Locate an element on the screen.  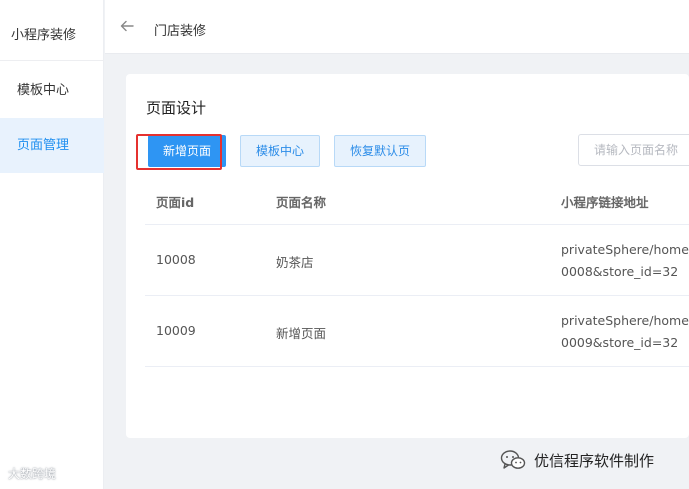
cell-page-name: 新增页面 is located at coordinates (301, 333).